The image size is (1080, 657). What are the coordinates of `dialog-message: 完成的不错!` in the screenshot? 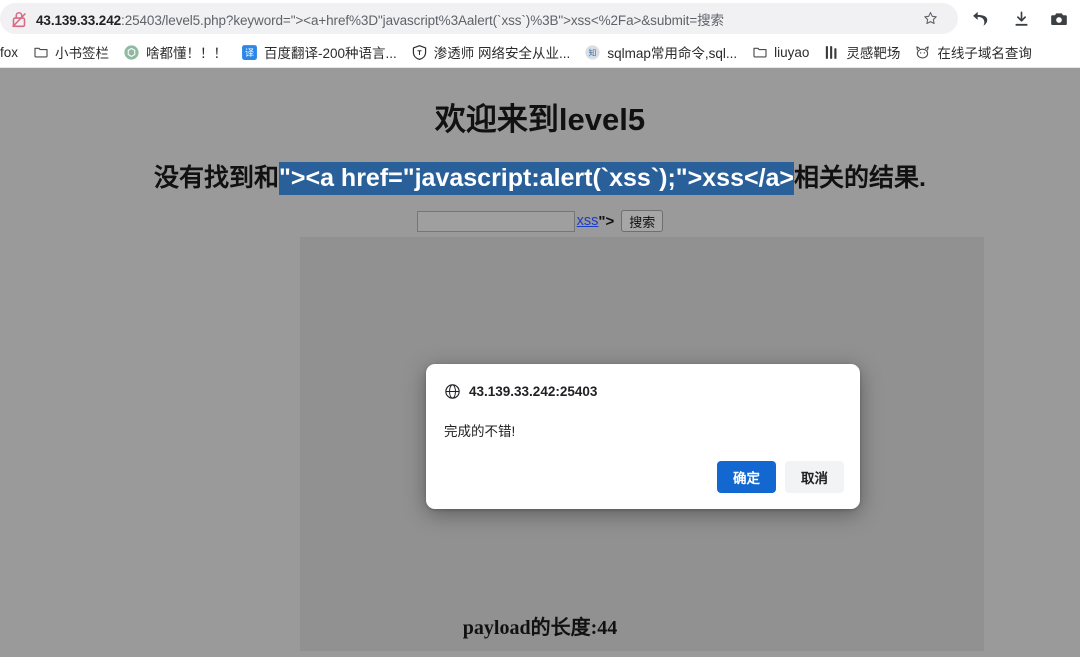 It's located at (480, 431).